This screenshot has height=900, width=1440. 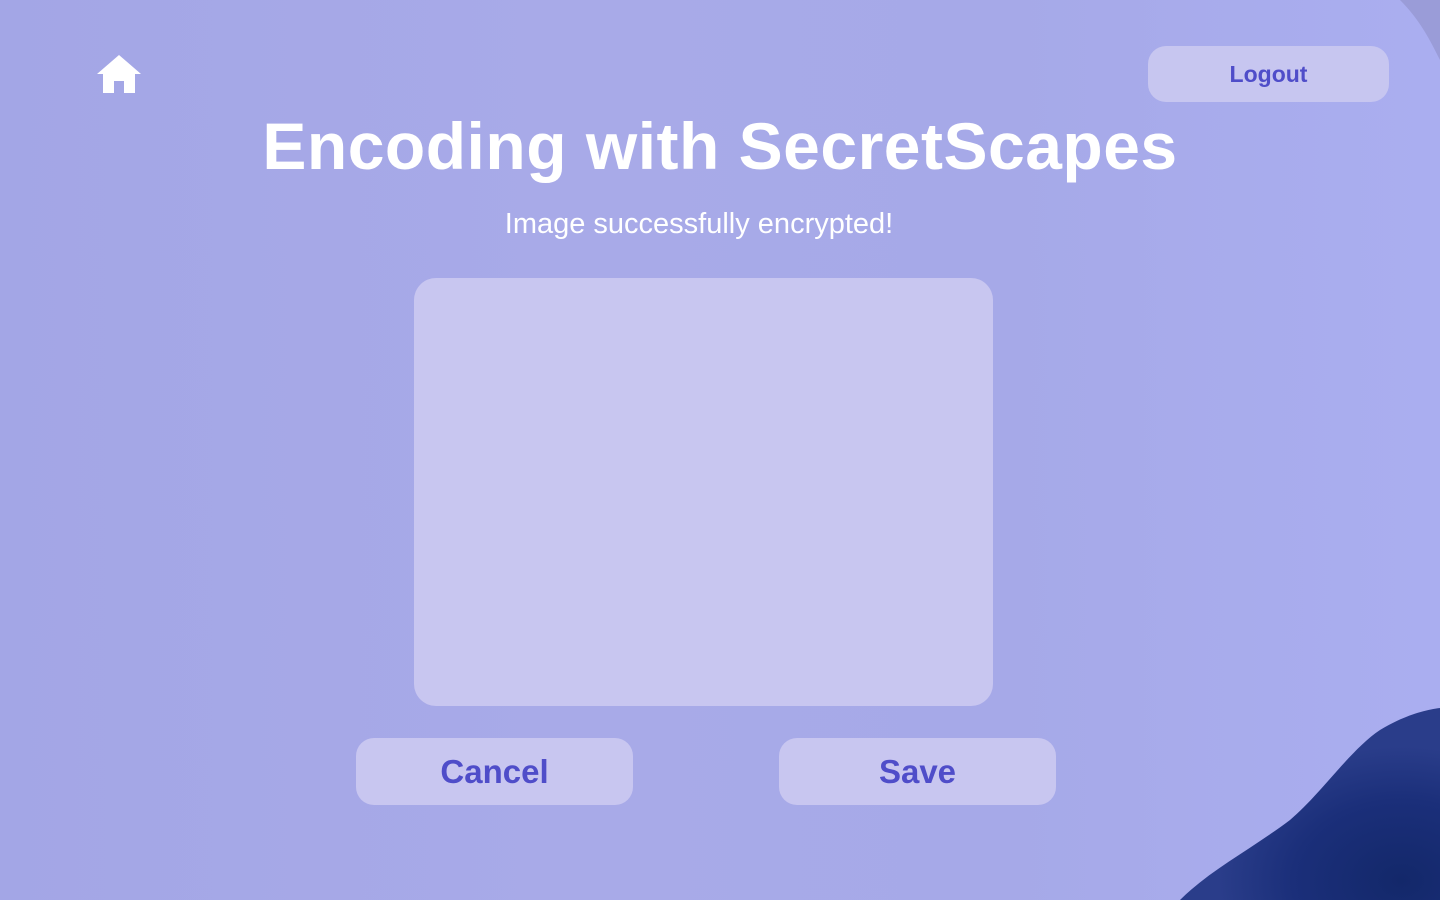 What do you see at coordinates (720, 146) in the screenshot?
I see `page-title: Encoding with SecretScapes` at bounding box center [720, 146].